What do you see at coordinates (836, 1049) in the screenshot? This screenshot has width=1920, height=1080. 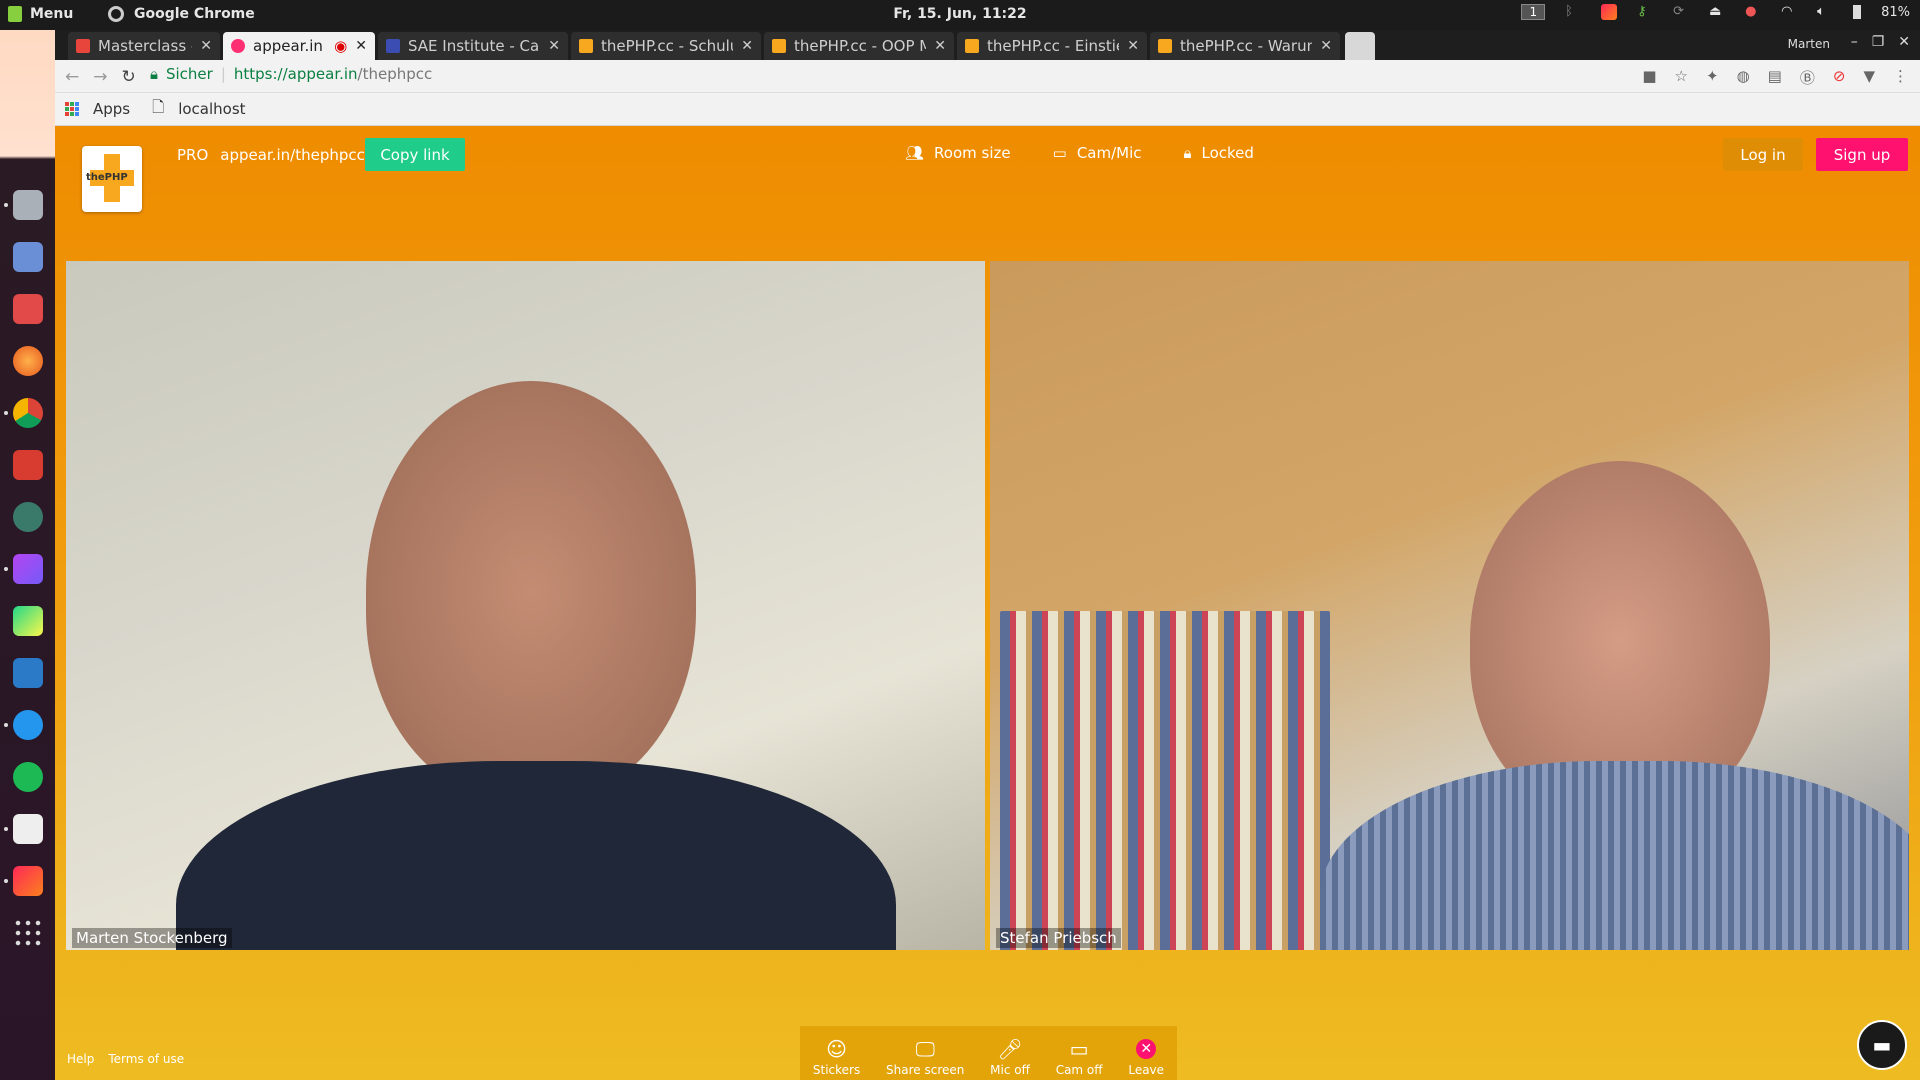 I see `smiley-icon: ☺` at bounding box center [836, 1049].